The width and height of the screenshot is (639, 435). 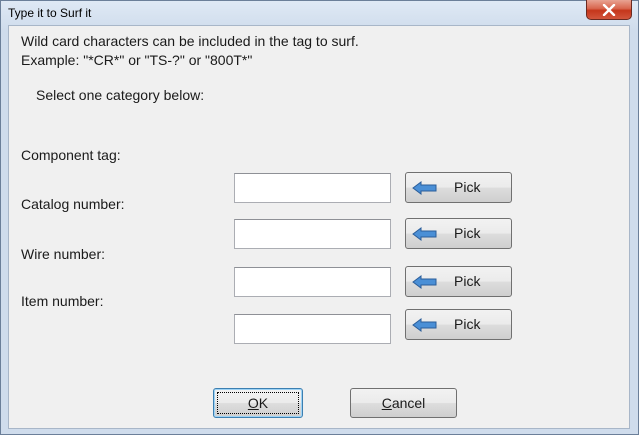 I want to click on intro-line-2: Example: "*CR*" or "TS-?" or "800T*", so click(x=137, y=60).